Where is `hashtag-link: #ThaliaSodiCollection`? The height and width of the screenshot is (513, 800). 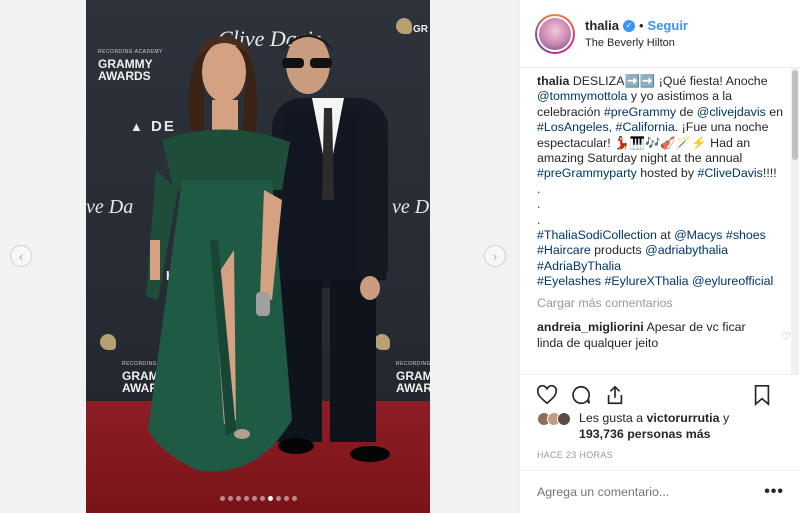 hashtag-link: #ThaliaSodiCollection is located at coordinates (597, 235).